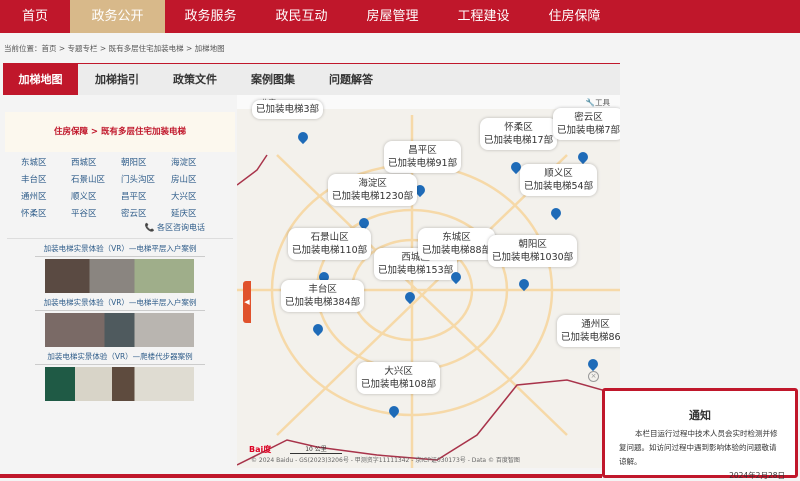 This screenshot has height=481, width=800. What do you see at coordinates (373, 196) in the screenshot?
I see `bubble-elevator-count: 已加装电梯1230部` at bounding box center [373, 196].